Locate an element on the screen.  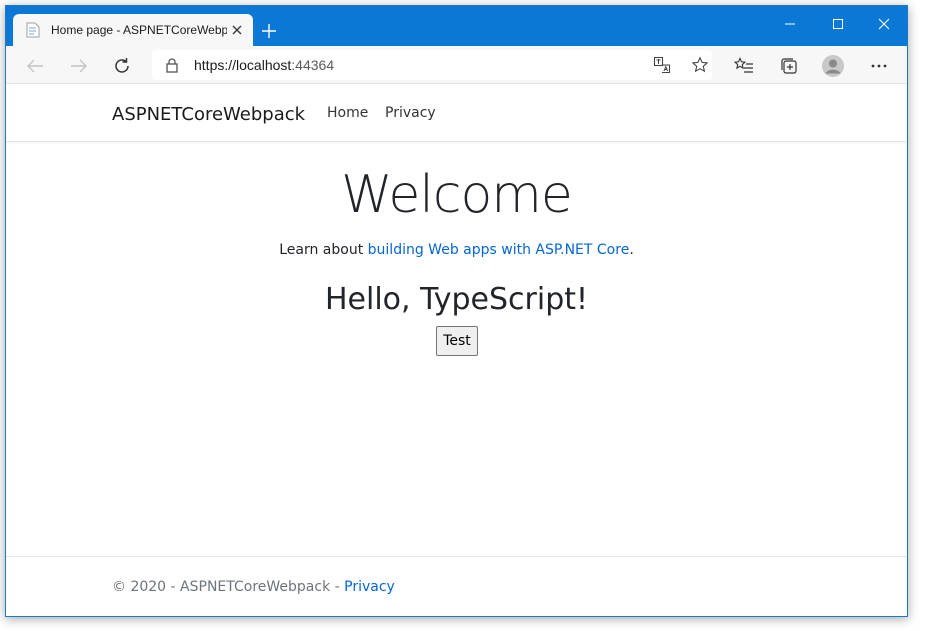
page-favicon-icon is located at coordinates (33, 30).